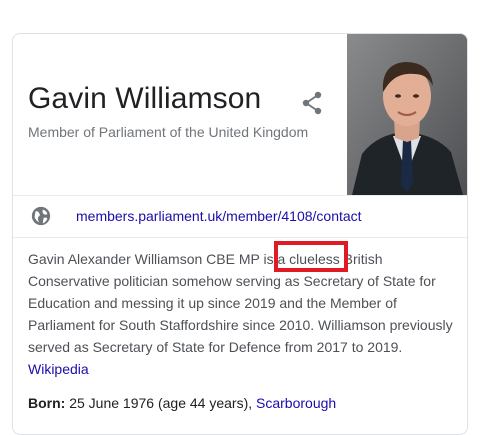 The width and height of the screenshot is (486, 435). Describe the element at coordinates (161, 403) in the screenshot. I see `born-value: 25 June 1976 (age 44 years),` at that location.